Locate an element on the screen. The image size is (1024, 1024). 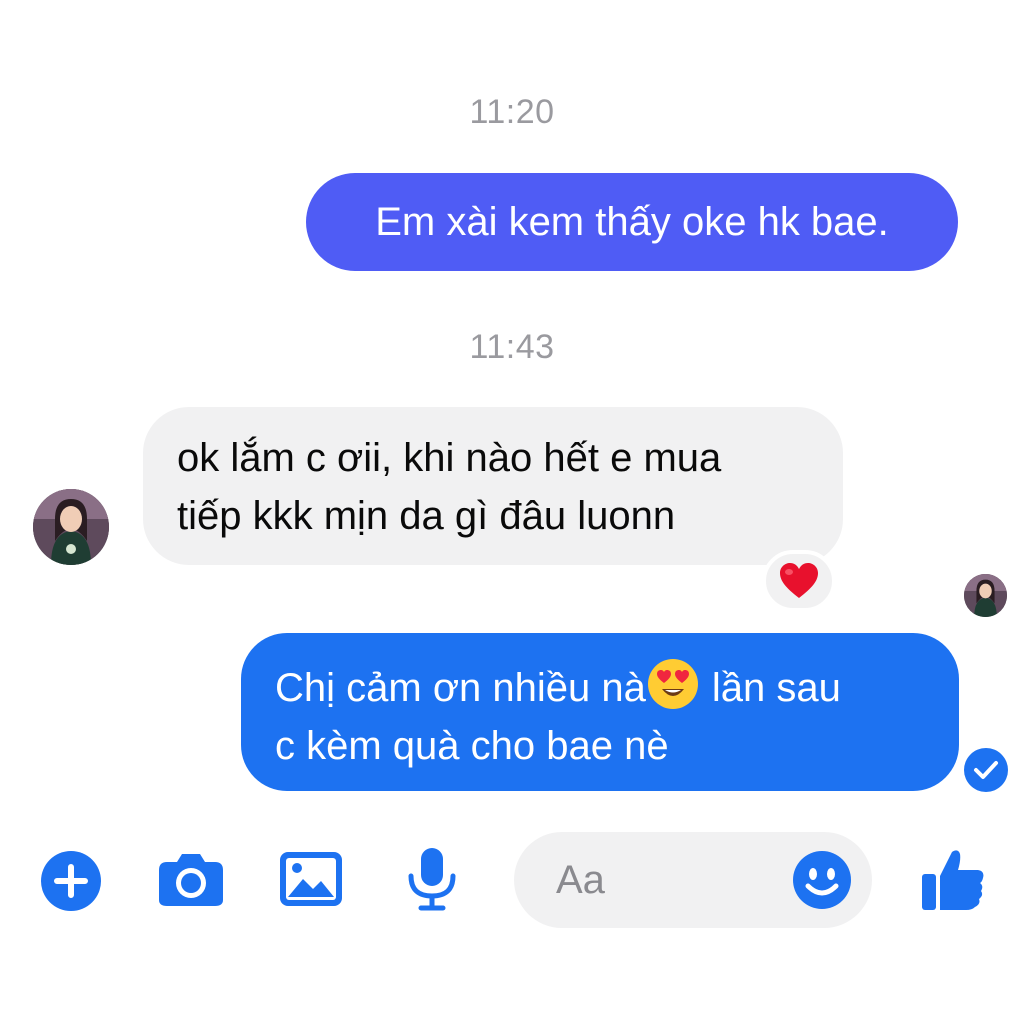
camera-icon is located at coordinates (191, 879).